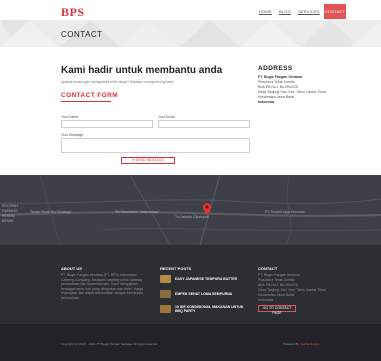  I want to click on contact-form-title: CONTACT FORM, so click(90, 95).